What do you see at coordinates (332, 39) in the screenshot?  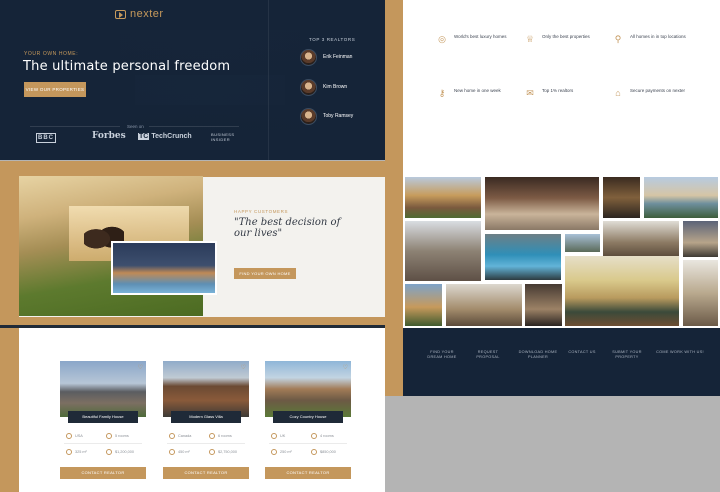 I see `realtors-title: TOP 3 REALTORS` at bounding box center [332, 39].